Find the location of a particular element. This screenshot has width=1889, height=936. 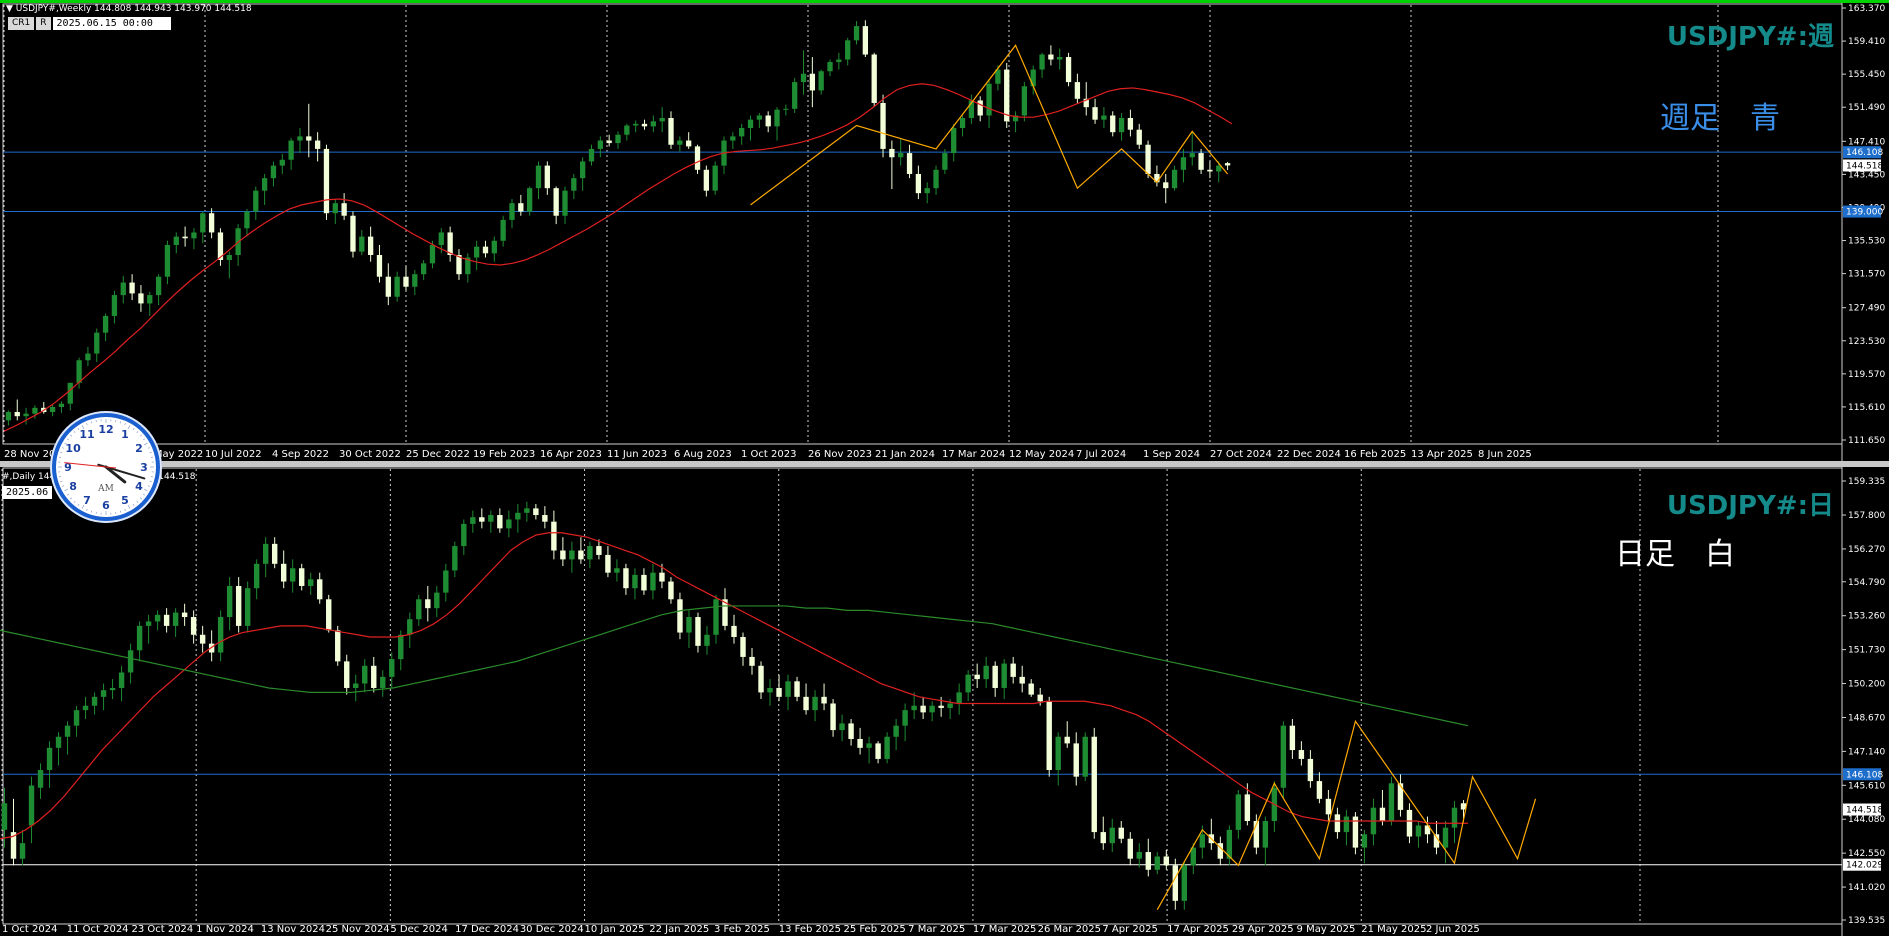

top-time-label: 27 Oct 2024 is located at coordinates (1241, 454).